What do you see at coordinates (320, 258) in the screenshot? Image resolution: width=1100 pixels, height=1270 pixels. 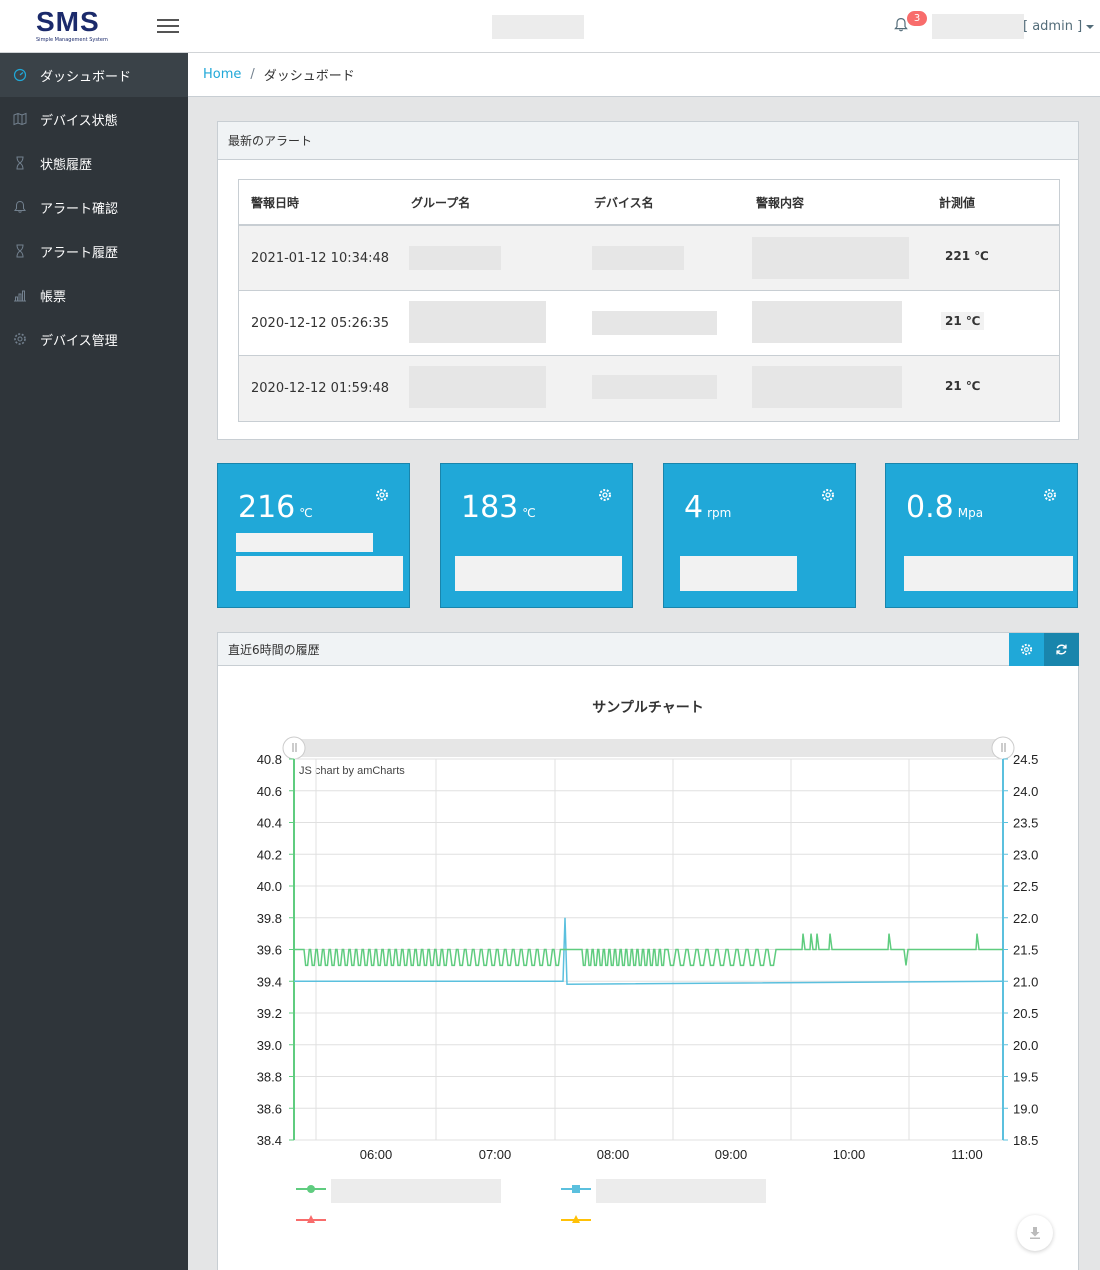 I see `alert-datetime: 2021-01-12 10:34:48` at bounding box center [320, 258].